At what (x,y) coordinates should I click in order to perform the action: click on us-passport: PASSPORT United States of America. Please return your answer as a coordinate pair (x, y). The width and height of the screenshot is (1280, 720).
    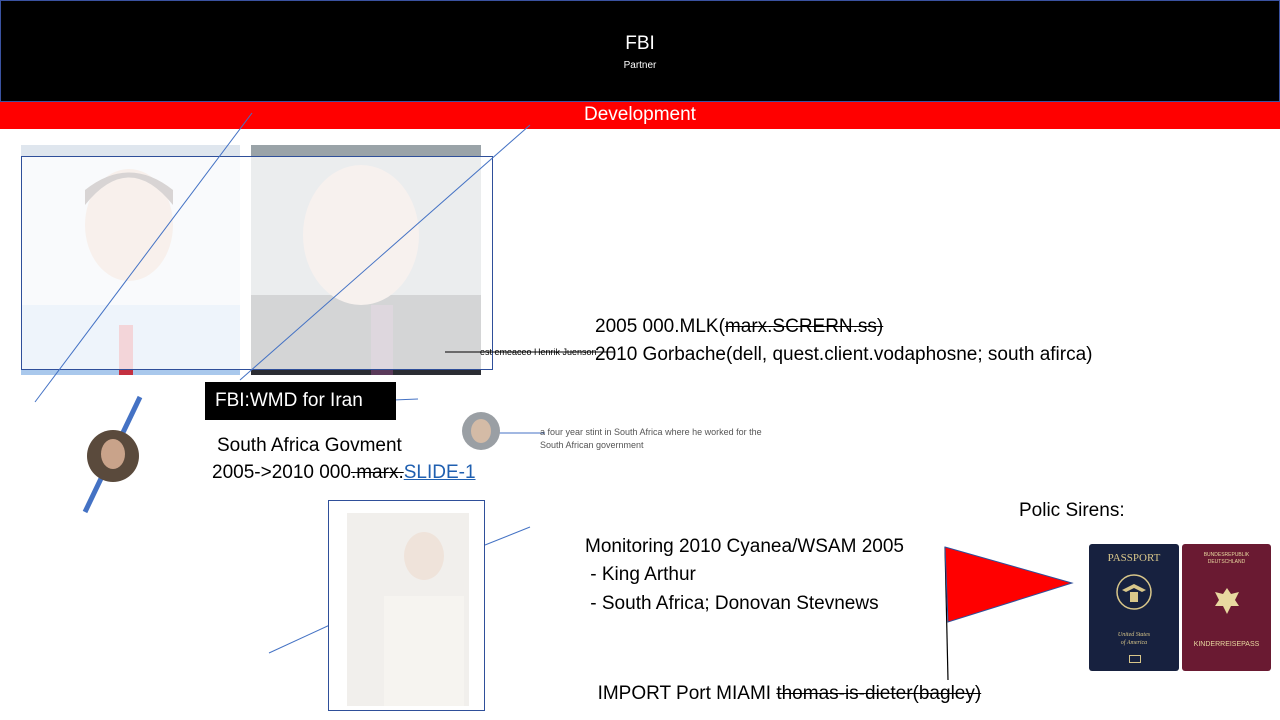
    Looking at the image, I should click on (1134, 607).